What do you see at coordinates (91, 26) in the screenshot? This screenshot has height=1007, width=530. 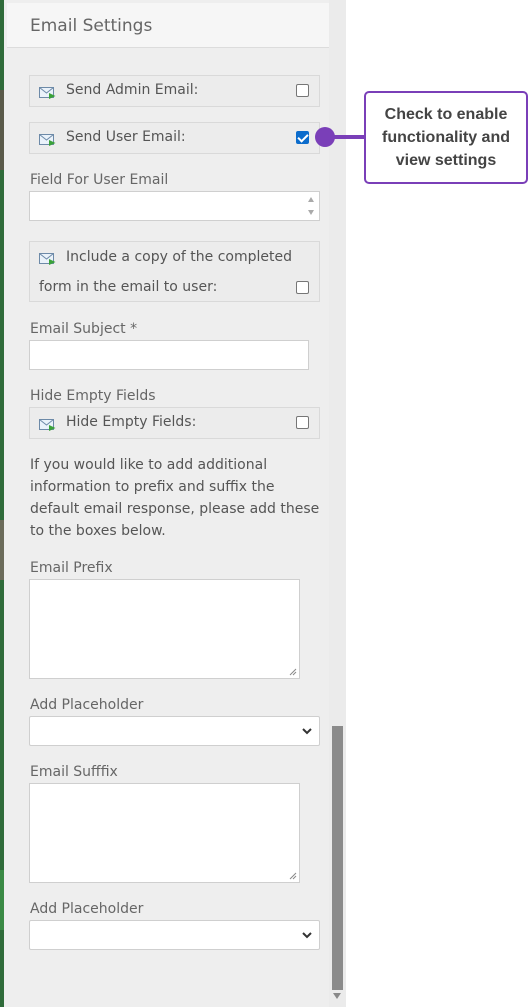 I see `panel-title: Email Settings` at bounding box center [91, 26].